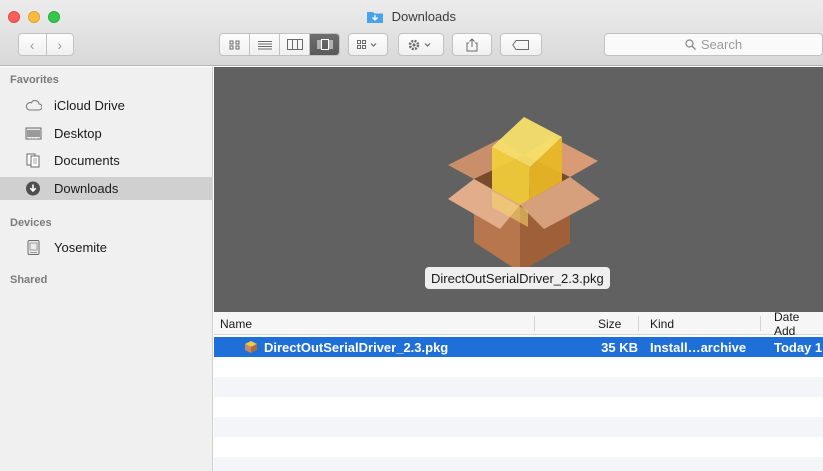 The image size is (823, 471). I want to click on sidebar-item-label: Yosemite, so click(80, 247).